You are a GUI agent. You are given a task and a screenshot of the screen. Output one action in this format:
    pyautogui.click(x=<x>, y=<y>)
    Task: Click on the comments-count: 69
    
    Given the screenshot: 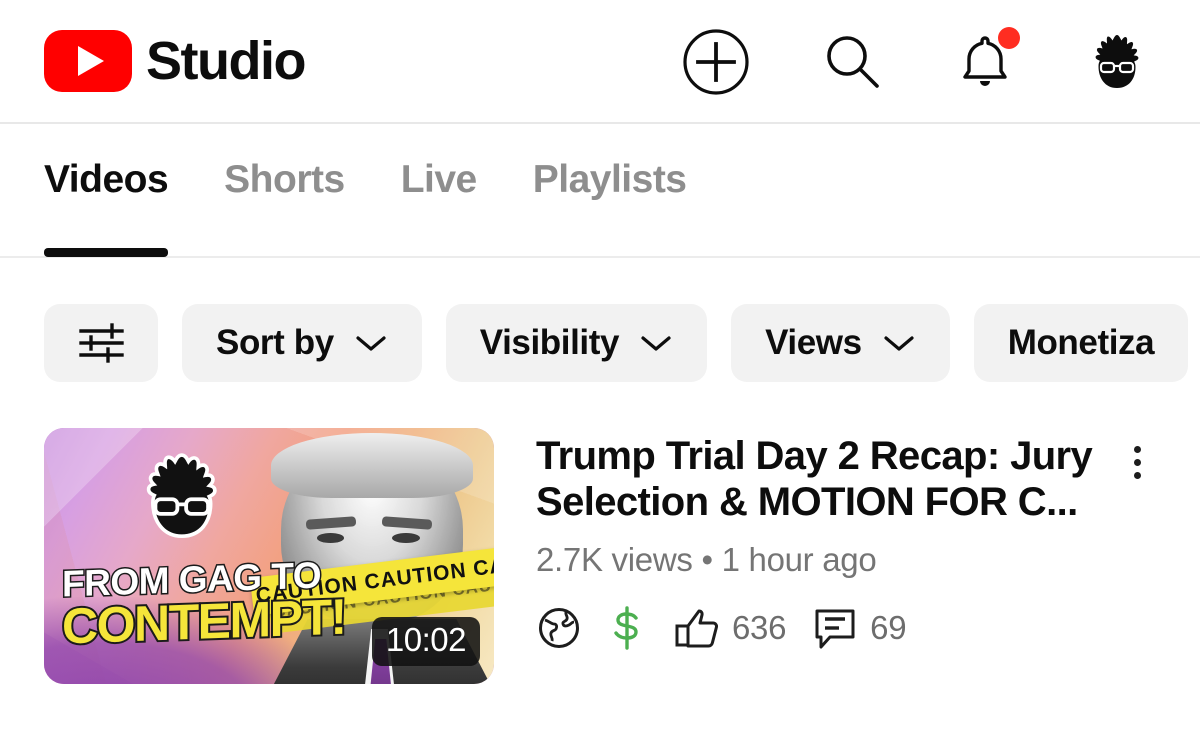 What is the action you would take?
    pyautogui.click(x=888, y=628)
    